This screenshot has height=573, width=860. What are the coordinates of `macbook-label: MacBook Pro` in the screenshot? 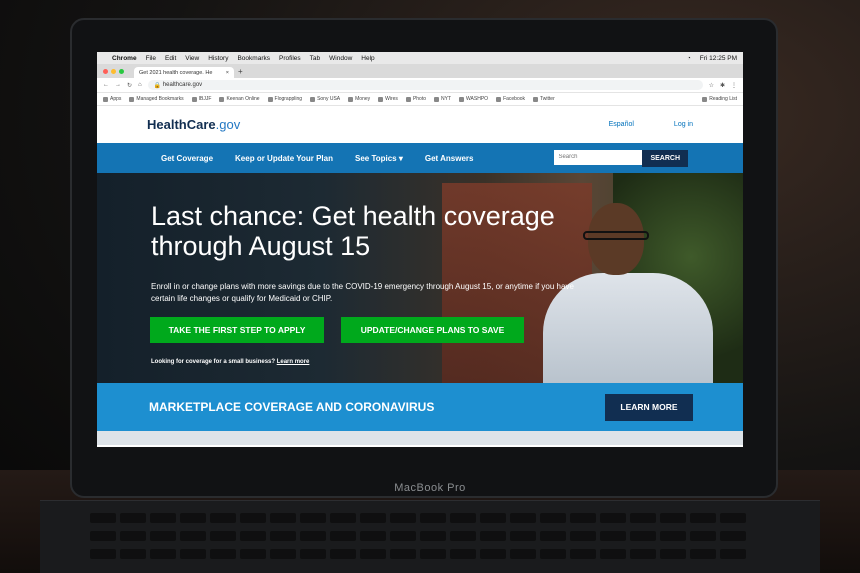 It's located at (430, 488).